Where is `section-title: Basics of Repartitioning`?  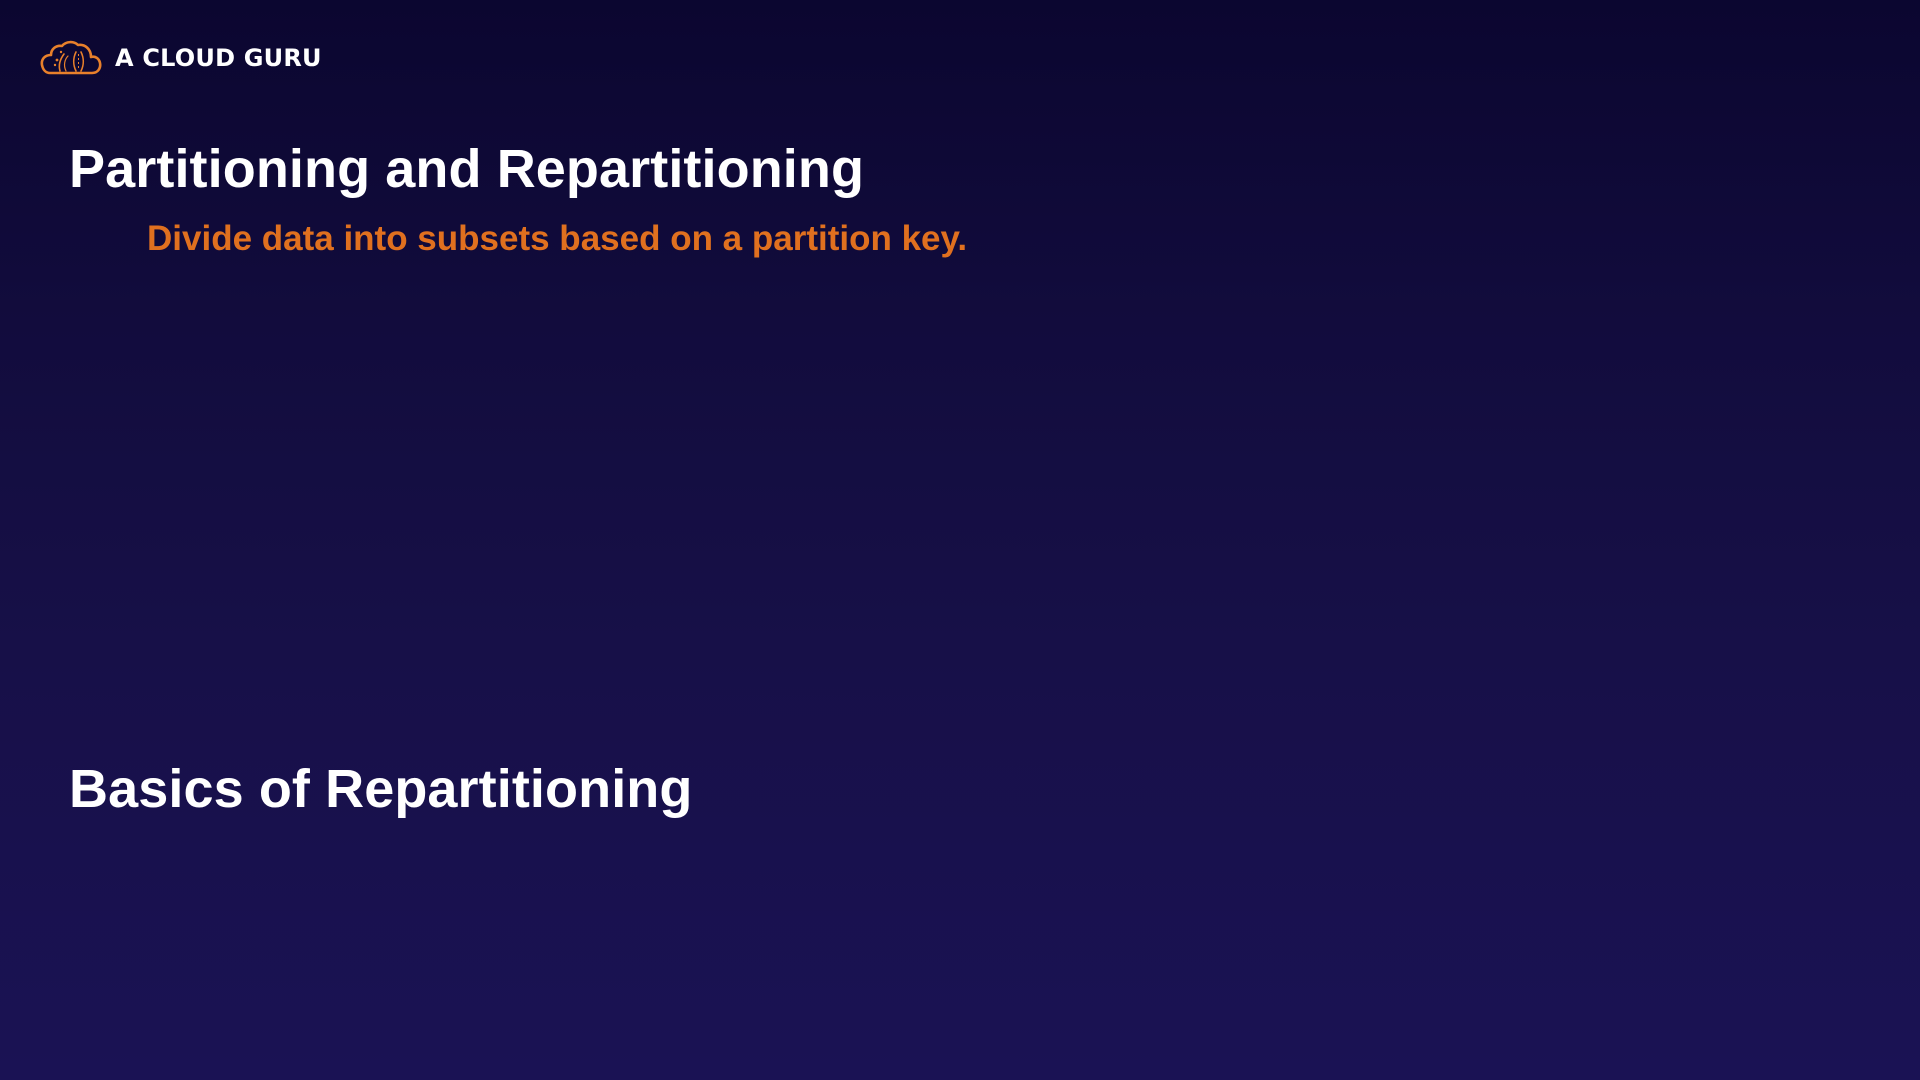
section-title: Basics of Repartitioning is located at coordinates (381, 789).